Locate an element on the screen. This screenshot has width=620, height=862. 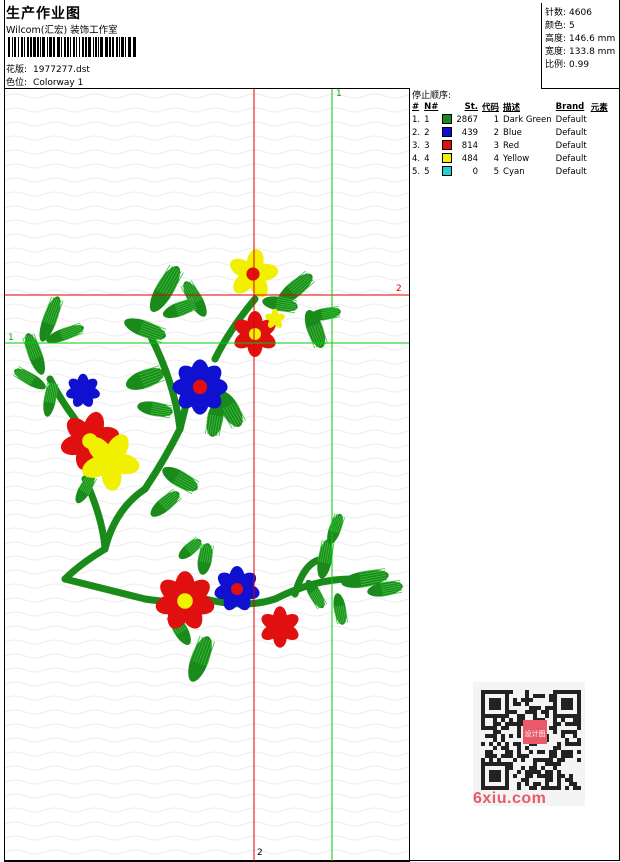
stop-code: 3 is located at coordinates (496, 145).